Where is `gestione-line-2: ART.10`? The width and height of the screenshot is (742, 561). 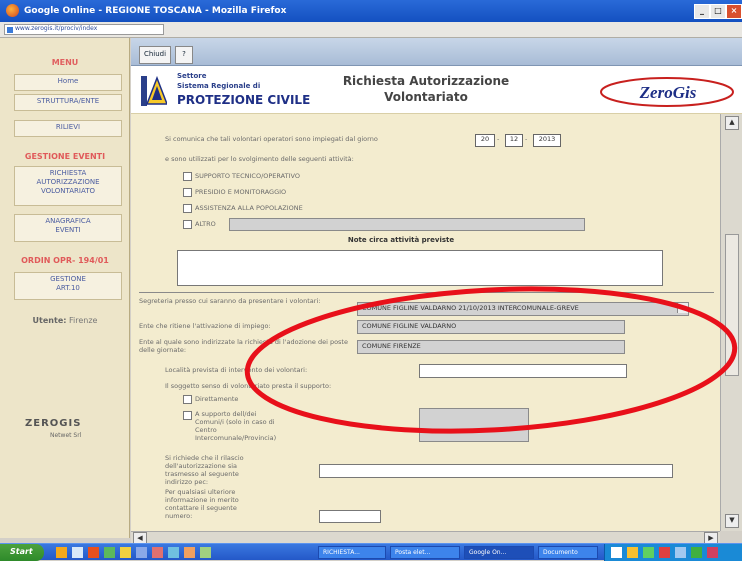
gestione-line-2: ART.10 is located at coordinates (68, 288).